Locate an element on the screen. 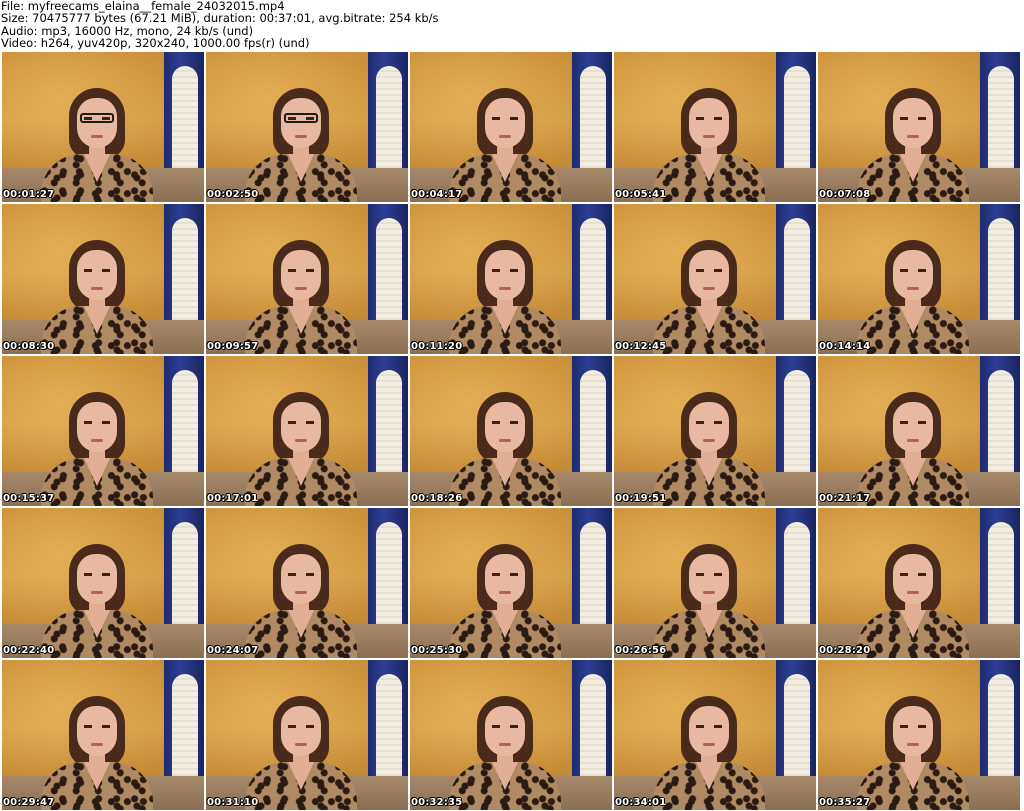 This screenshot has width=1024, height=811. video-thumbnail: 00:17:01 is located at coordinates (307, 431).